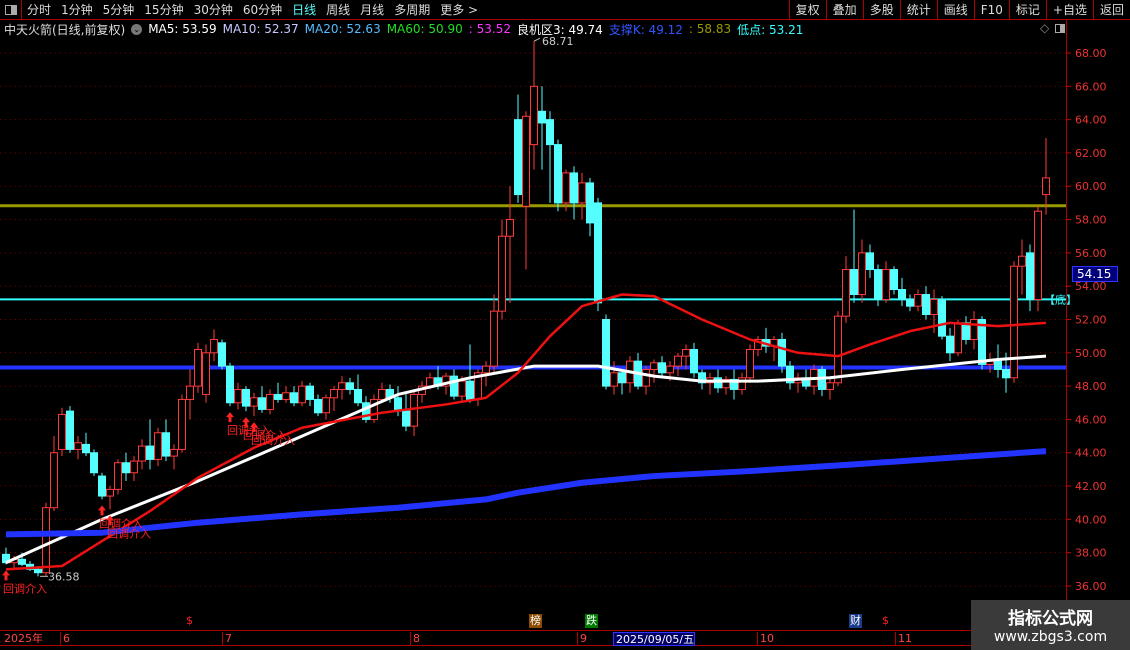 This screenshot has height=650, width=1130. Describe the element at coordinates (1091, 186) in the screenshot. I see `y-tick-label: 60.00` at that location.